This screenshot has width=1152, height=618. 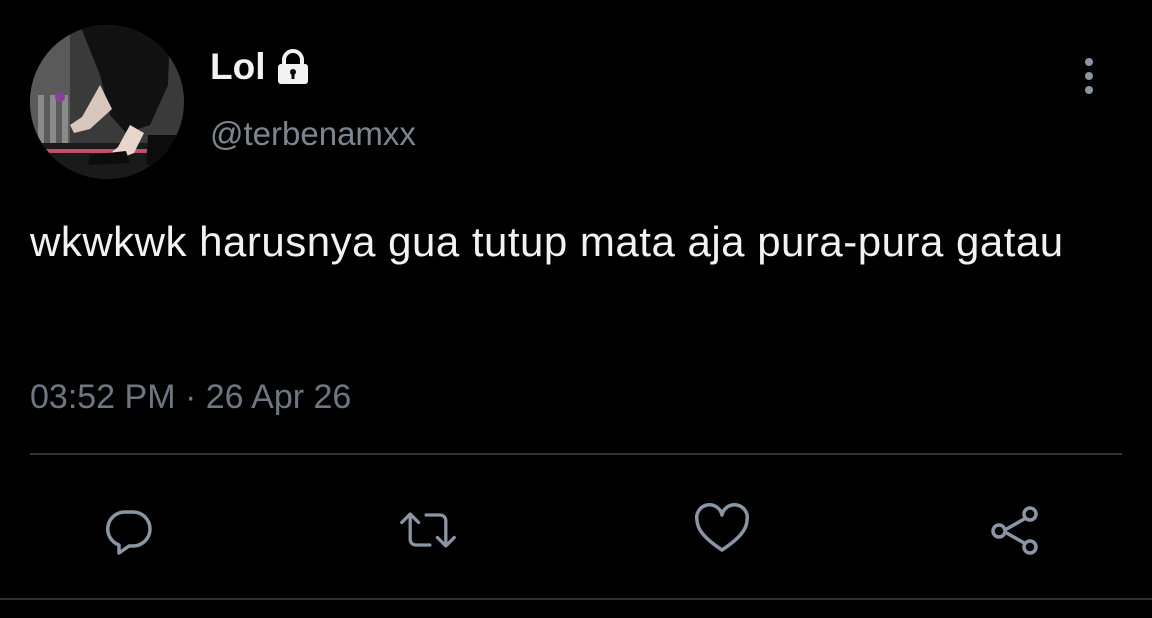 I want to click on share-button, so click(x=1016, y=530).